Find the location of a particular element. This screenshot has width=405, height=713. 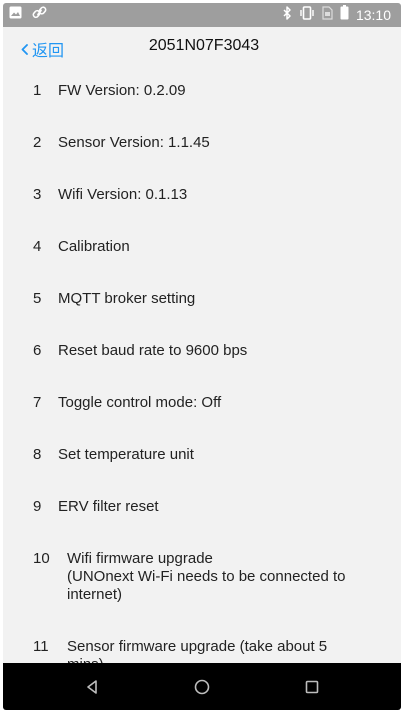

item-label: ERV filter reset is located at coordinates (108, 506).